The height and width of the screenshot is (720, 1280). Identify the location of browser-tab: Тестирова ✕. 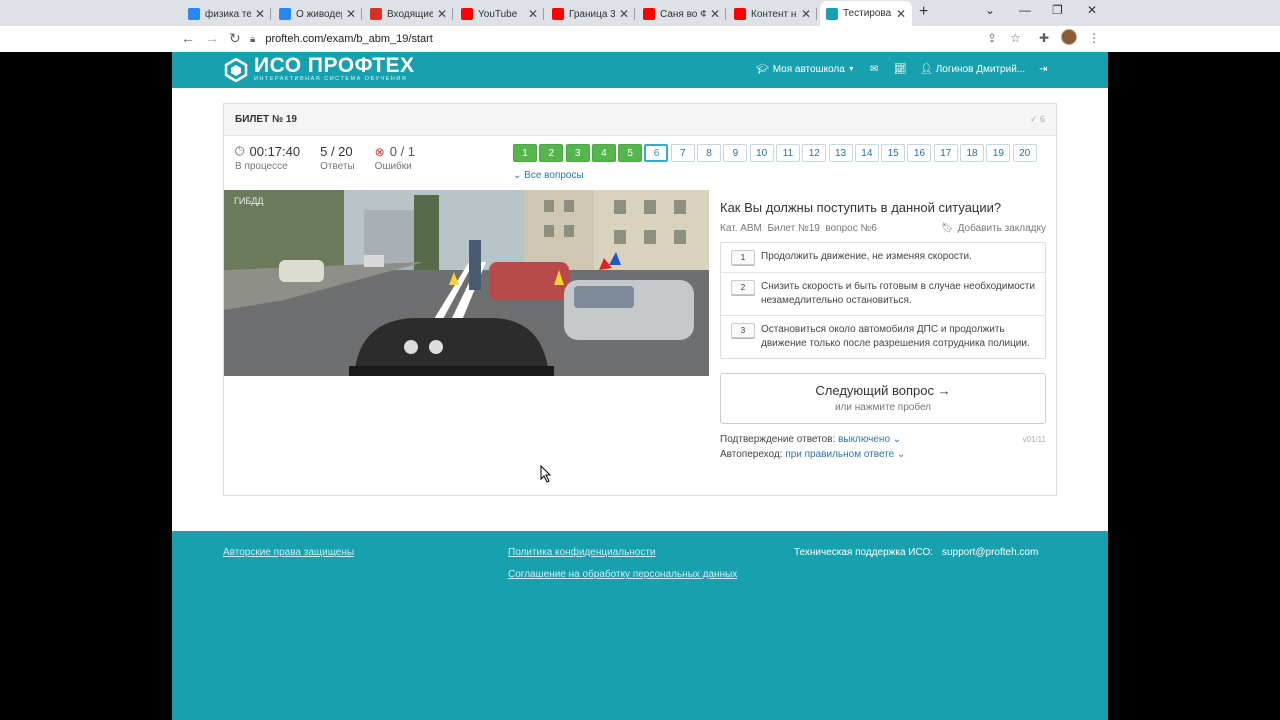
(866, 13).